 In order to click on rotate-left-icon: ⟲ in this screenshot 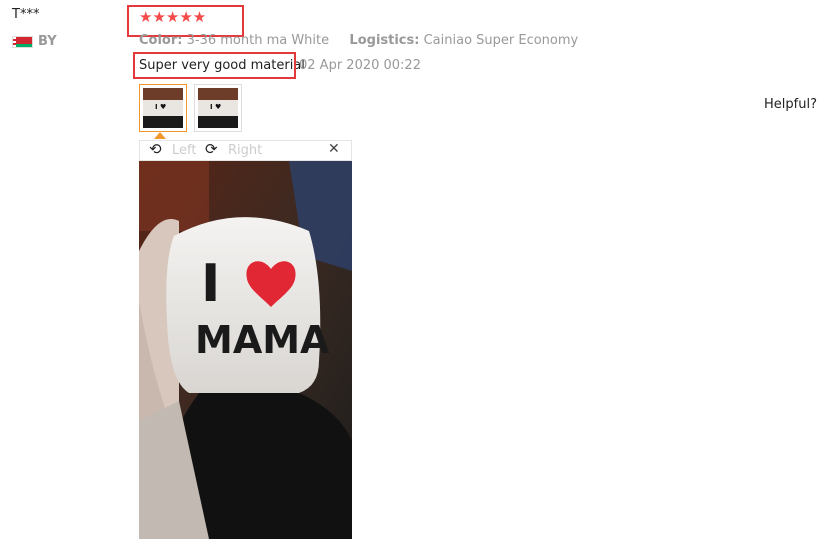, I will do `click(155, 149)`.